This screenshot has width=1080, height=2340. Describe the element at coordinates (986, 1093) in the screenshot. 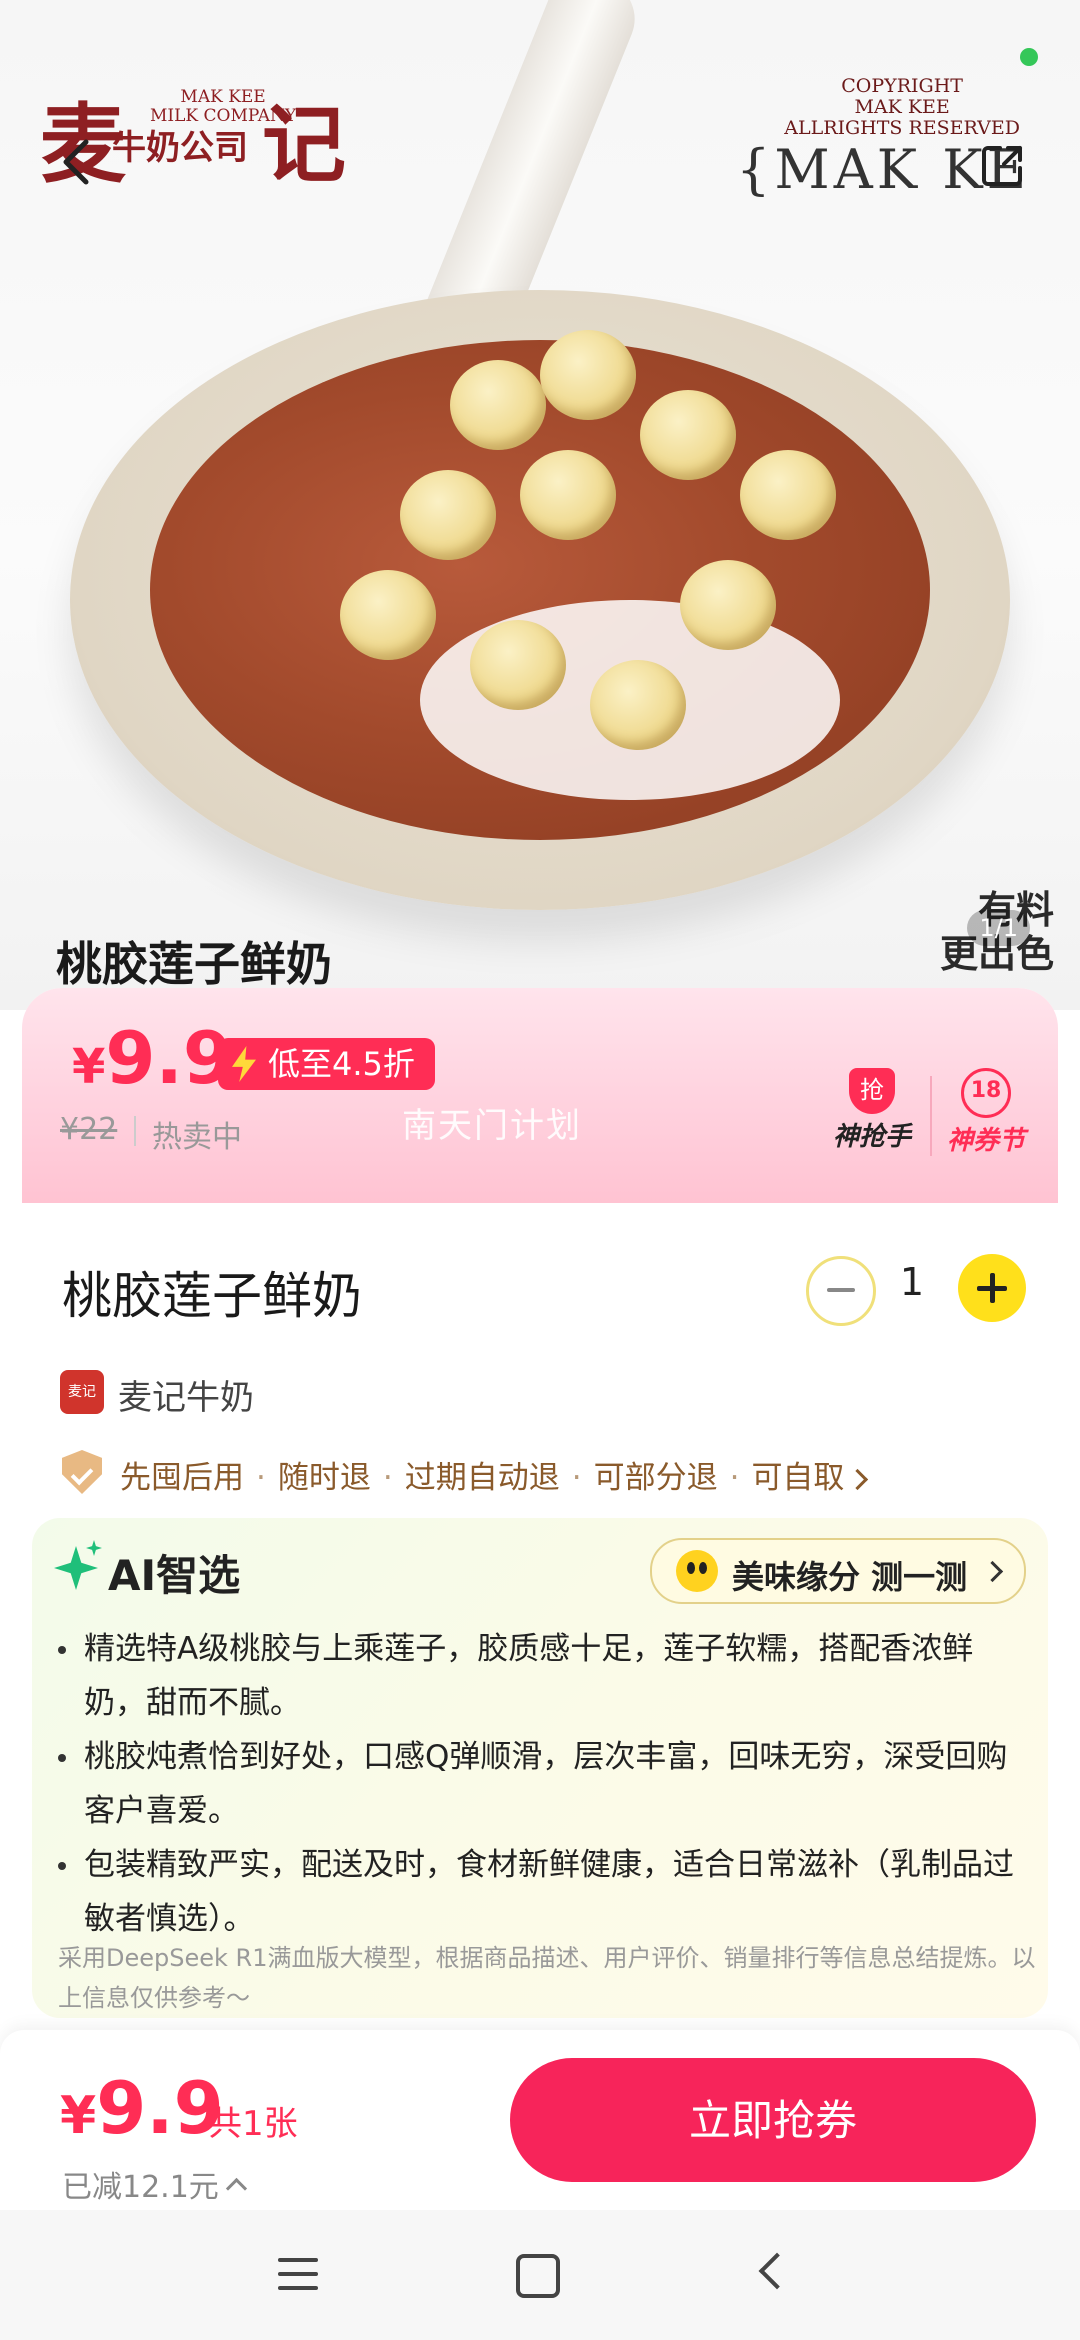

I see `coupon-festival-icon: 18` at that location.